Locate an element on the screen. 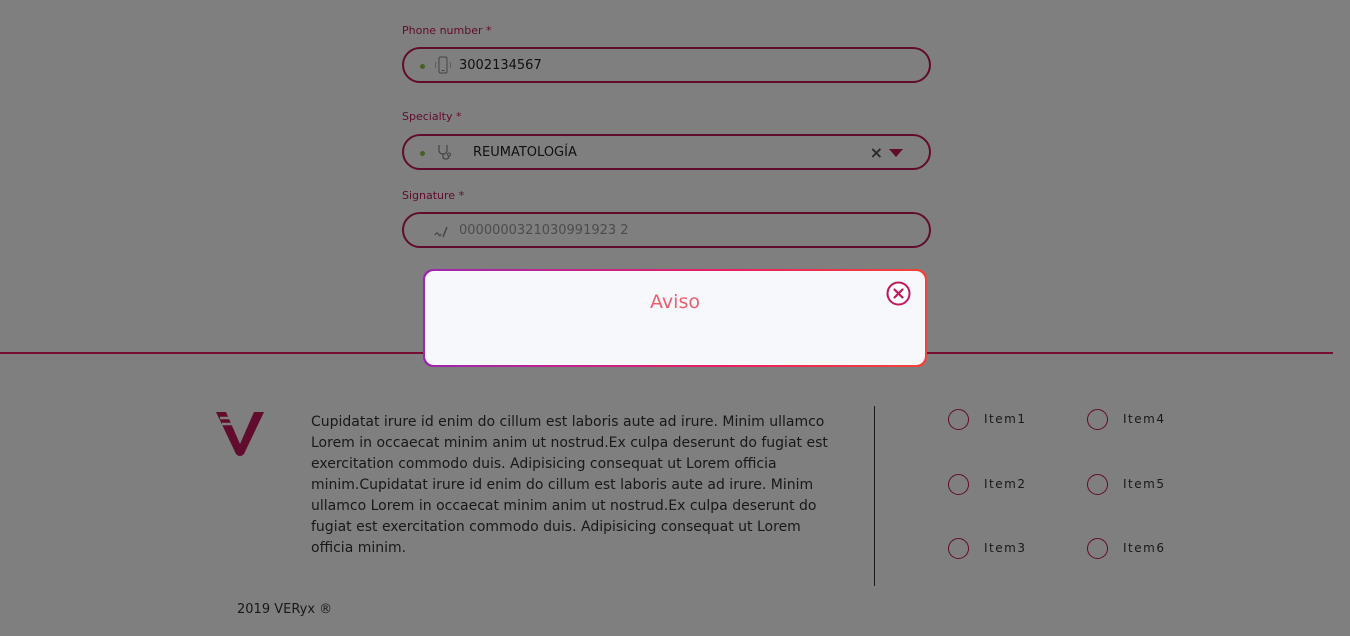  alert-modal: Aviso is located at coordinates (675, 318).